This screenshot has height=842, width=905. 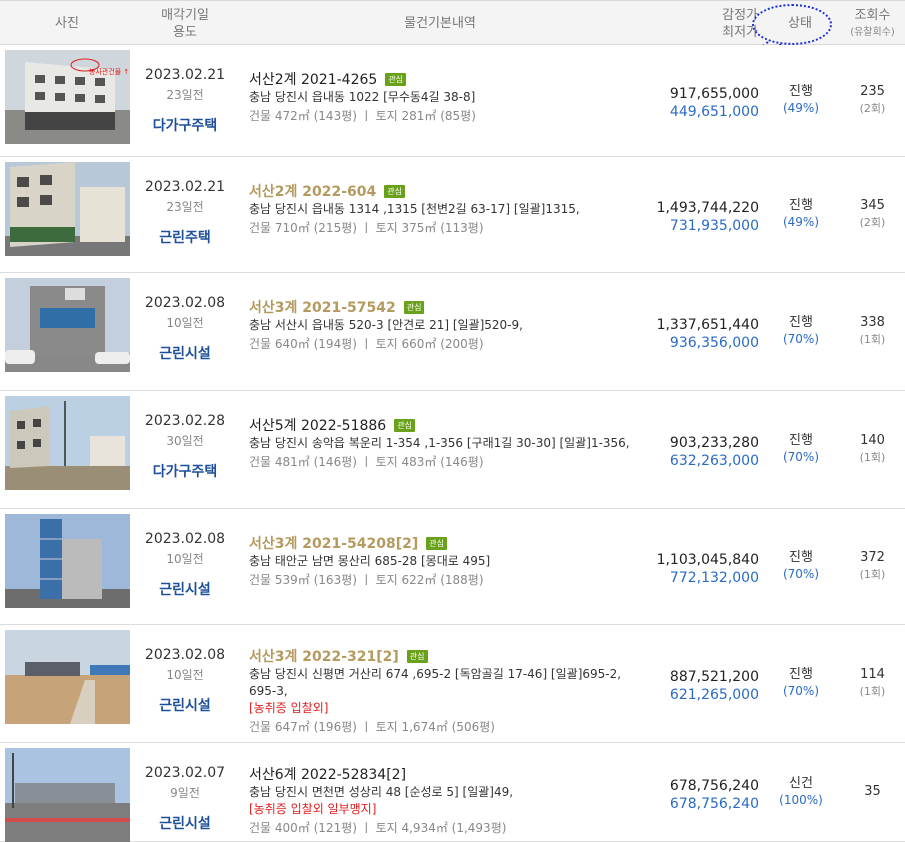 I want to click on price-cell: 903,233,280 632,263,000, so click(x=699, y=452).